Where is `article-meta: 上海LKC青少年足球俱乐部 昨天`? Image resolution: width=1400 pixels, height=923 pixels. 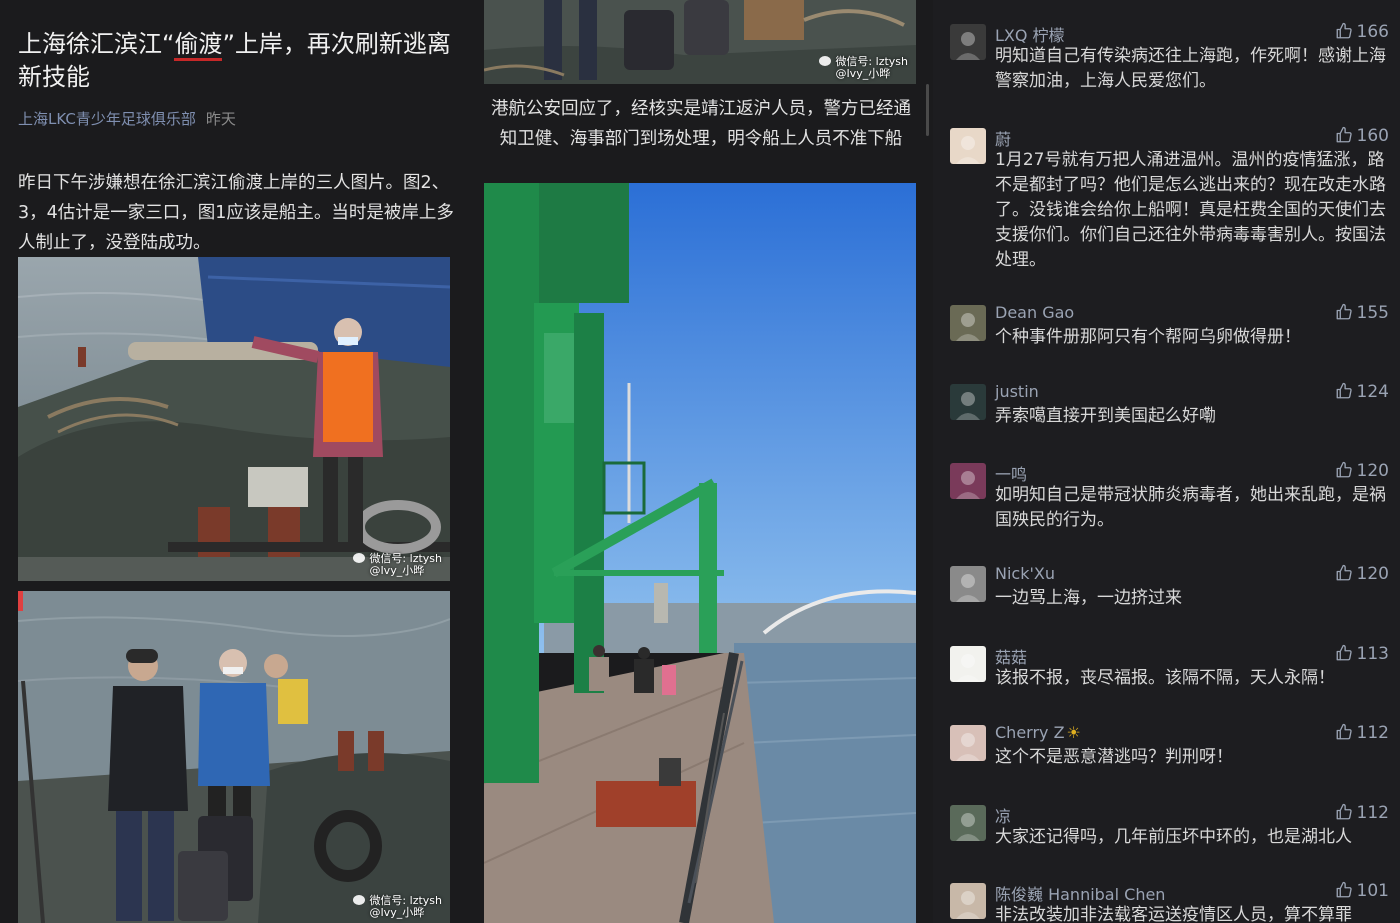 article-meta: 上海LKC青少年足球俱乐部 昨天 is located at coordinates (127, 118).